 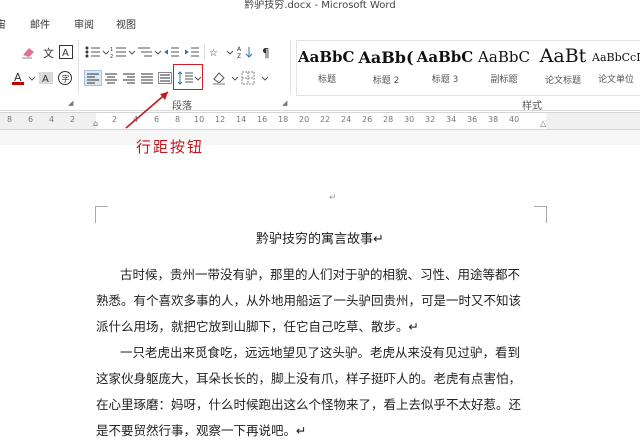 I want to click on text-line: 古时候，贵州一带没有驴，那里的人们对于驴的相貌、习性、用途等都不, so click(x=320, y=274).